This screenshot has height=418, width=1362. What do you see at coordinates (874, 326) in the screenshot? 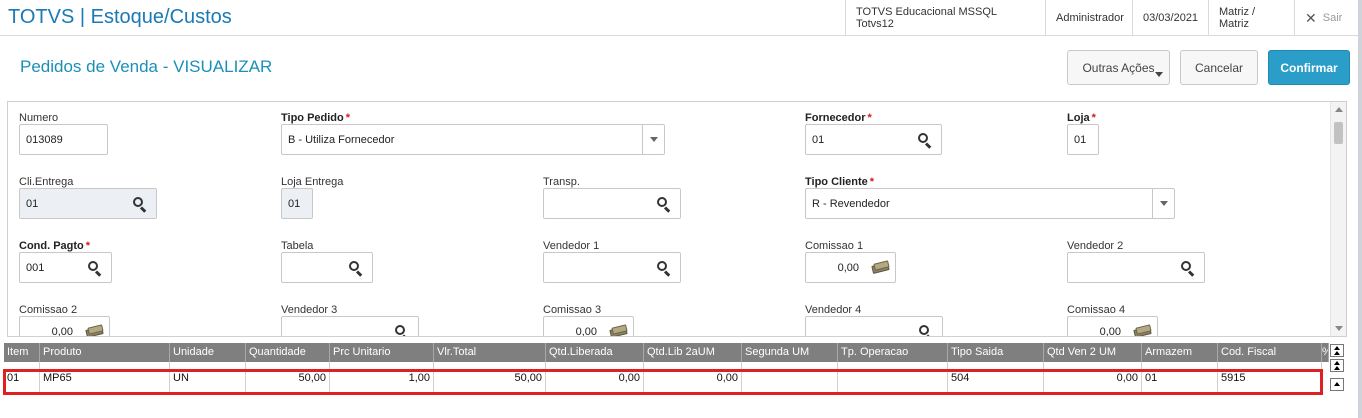
I see `vendedor4-field` at bounding box center [874, 326].